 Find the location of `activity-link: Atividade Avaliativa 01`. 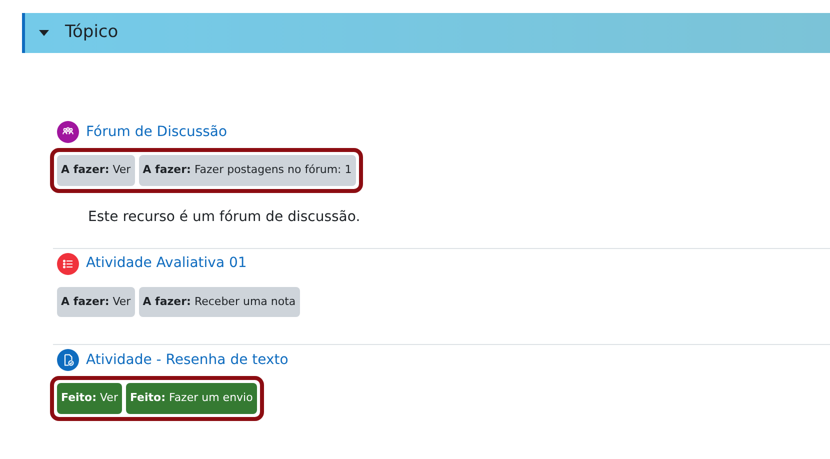

activity-link: Atividade Avaliativa 01 is located at coordinates (166, 263).